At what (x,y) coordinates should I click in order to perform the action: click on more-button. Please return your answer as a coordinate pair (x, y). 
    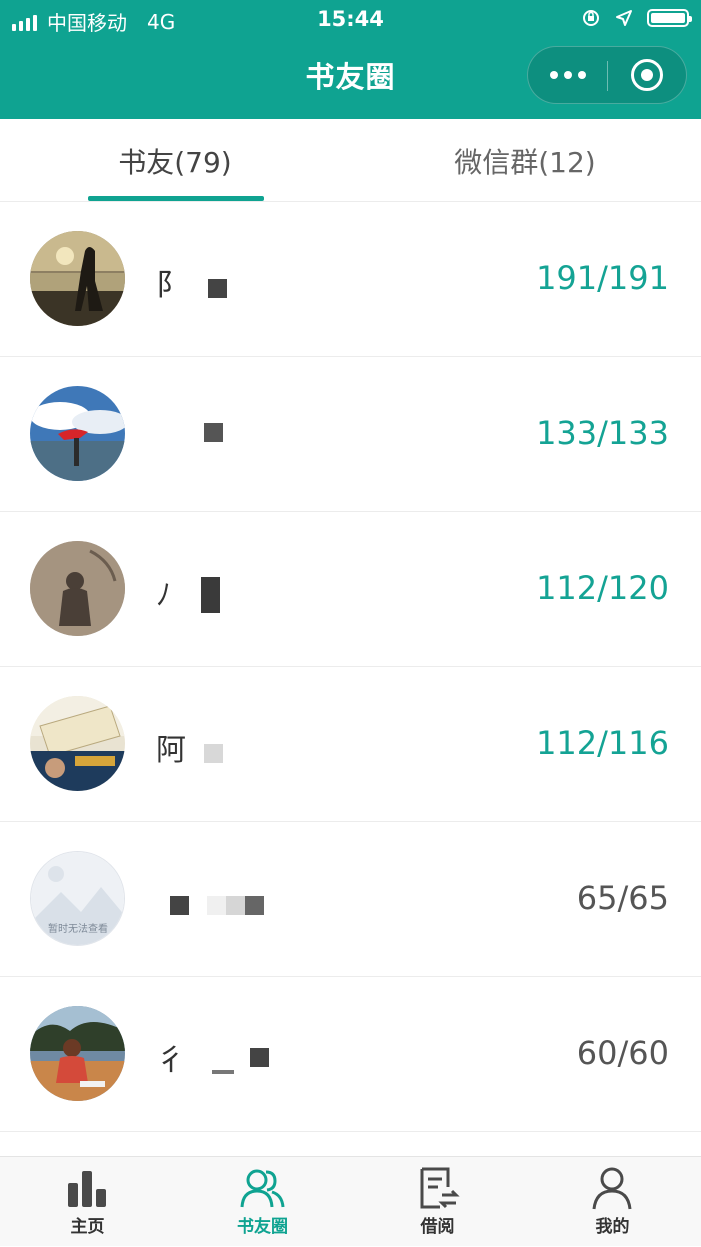
    Looking at the image, I should click on (568, 75).